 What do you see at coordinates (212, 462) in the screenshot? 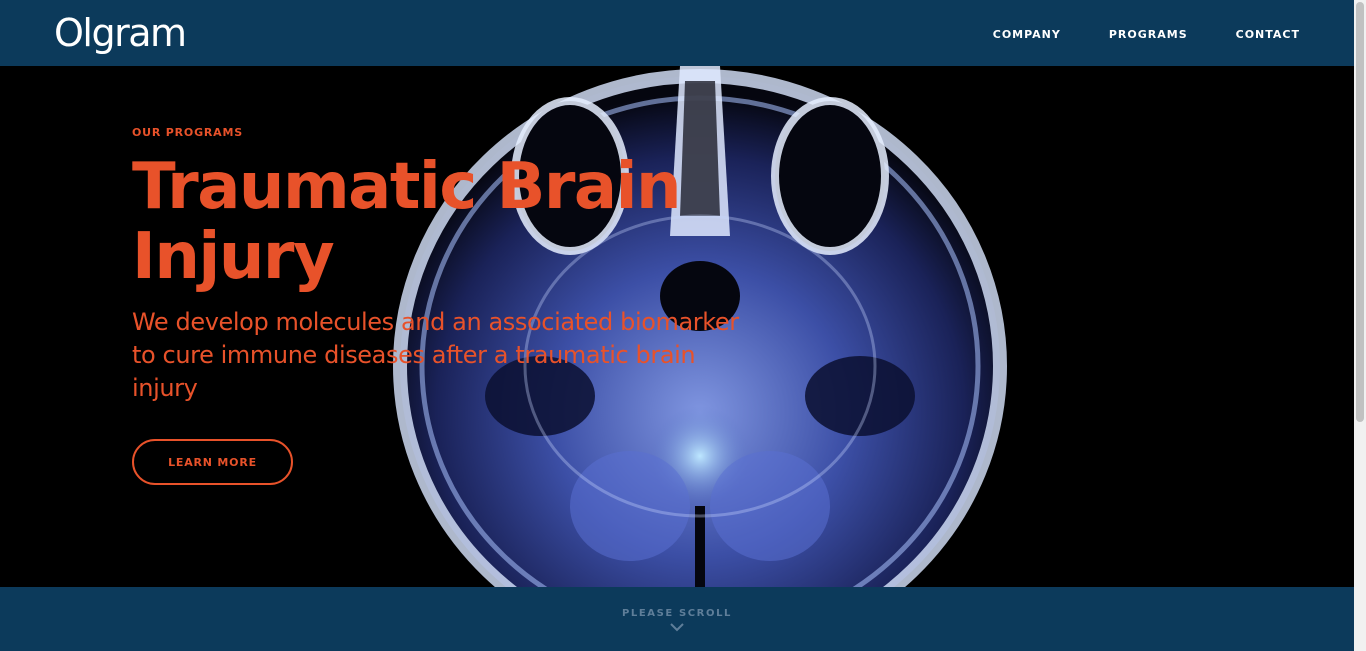
I see `learn-more-button: LEARN MORE` at bounding box center [212, 462].